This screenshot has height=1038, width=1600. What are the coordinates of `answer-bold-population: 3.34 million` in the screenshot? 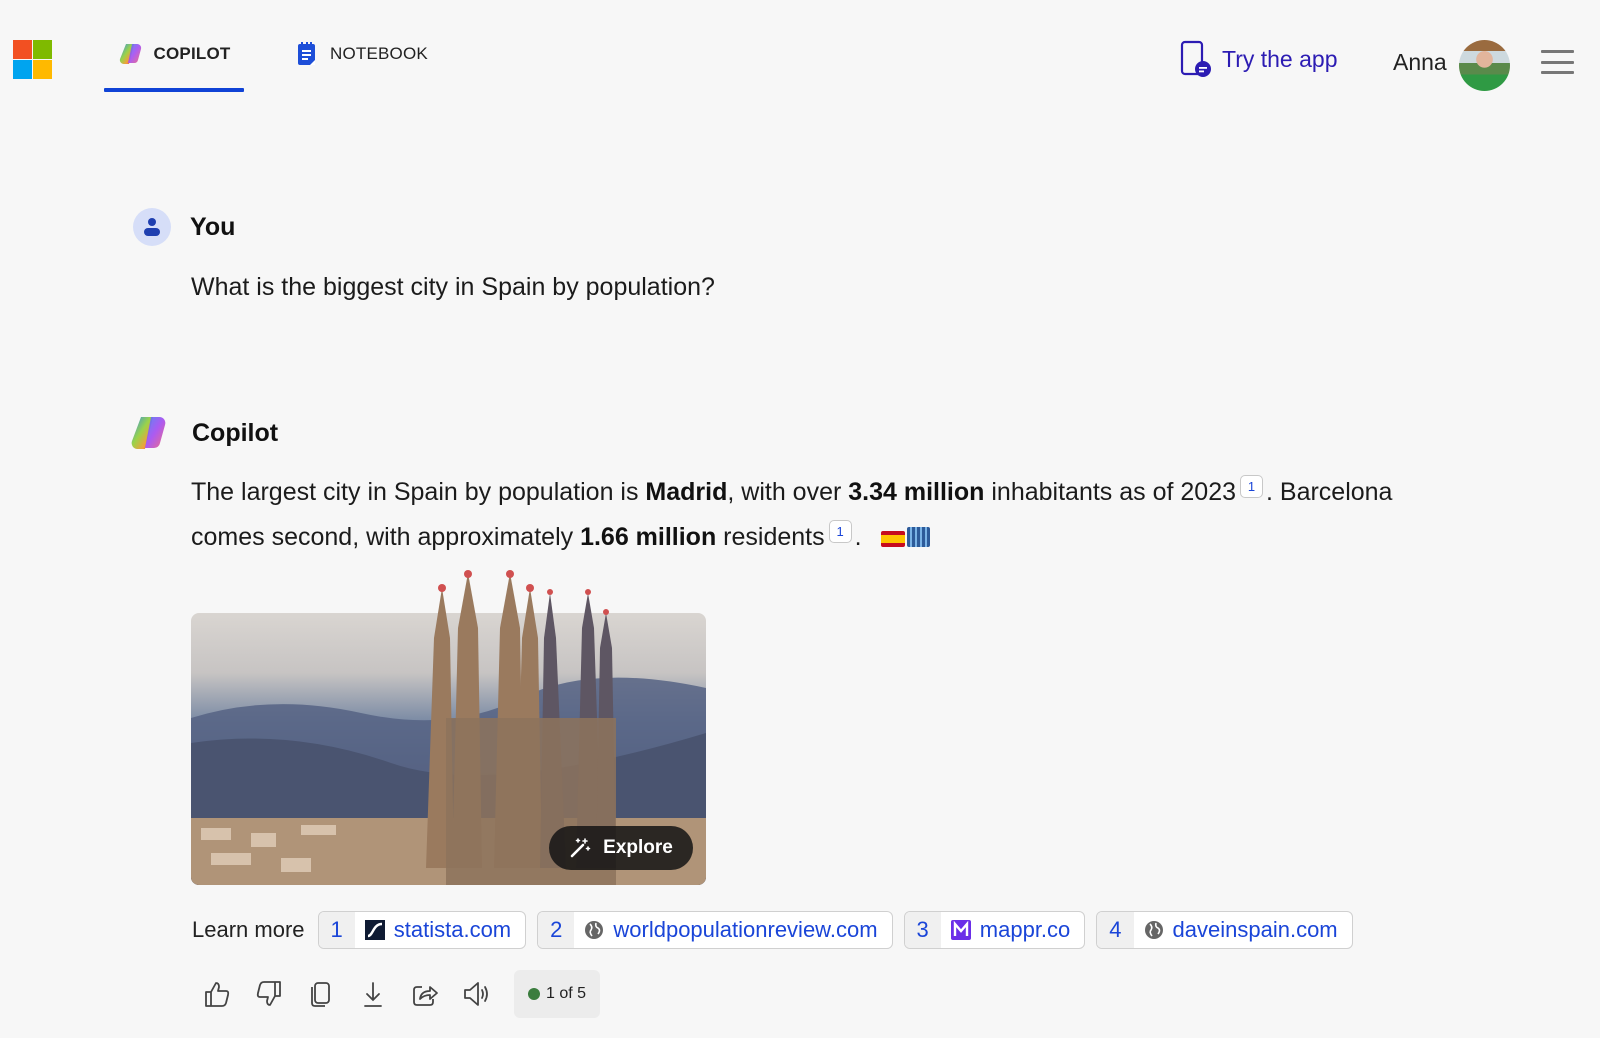 It's located at (916, 492).